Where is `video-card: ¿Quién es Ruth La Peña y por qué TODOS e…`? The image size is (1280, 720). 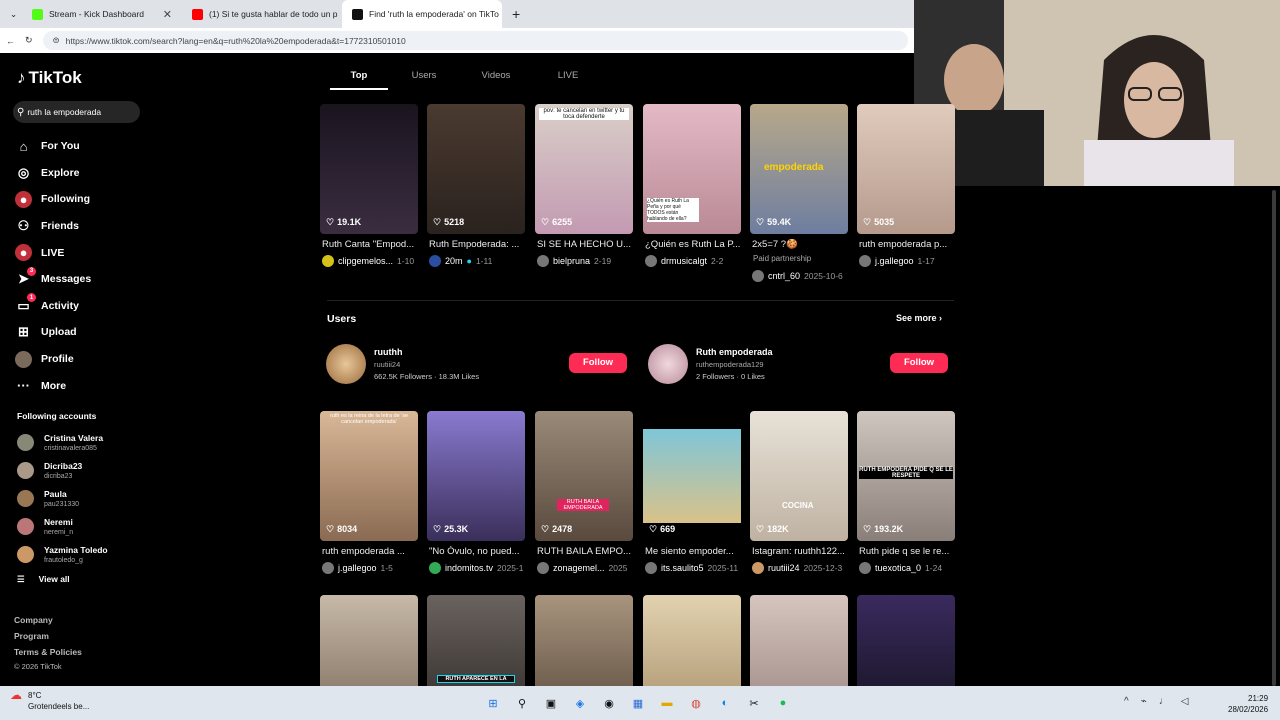
video-card: ¿Quién es Ruth La Peña y por qué TODOS e… is located at coordinates (692, 185).